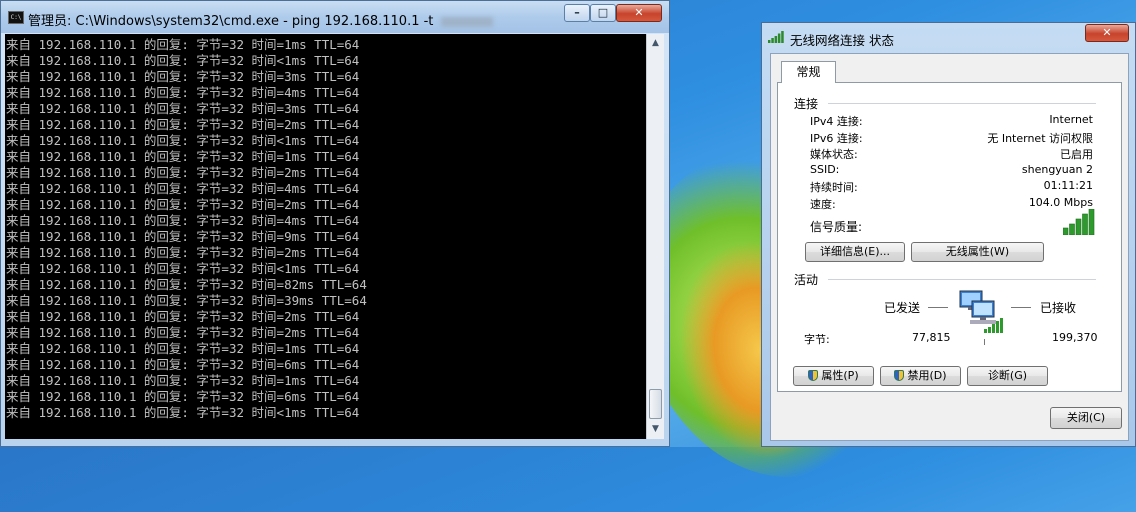 The height and width of the screenshot is (512, 1136). Describe the element at coordinates (1076, 154) in the screenshot. I see `connection-row-value: 已启用` at that location.